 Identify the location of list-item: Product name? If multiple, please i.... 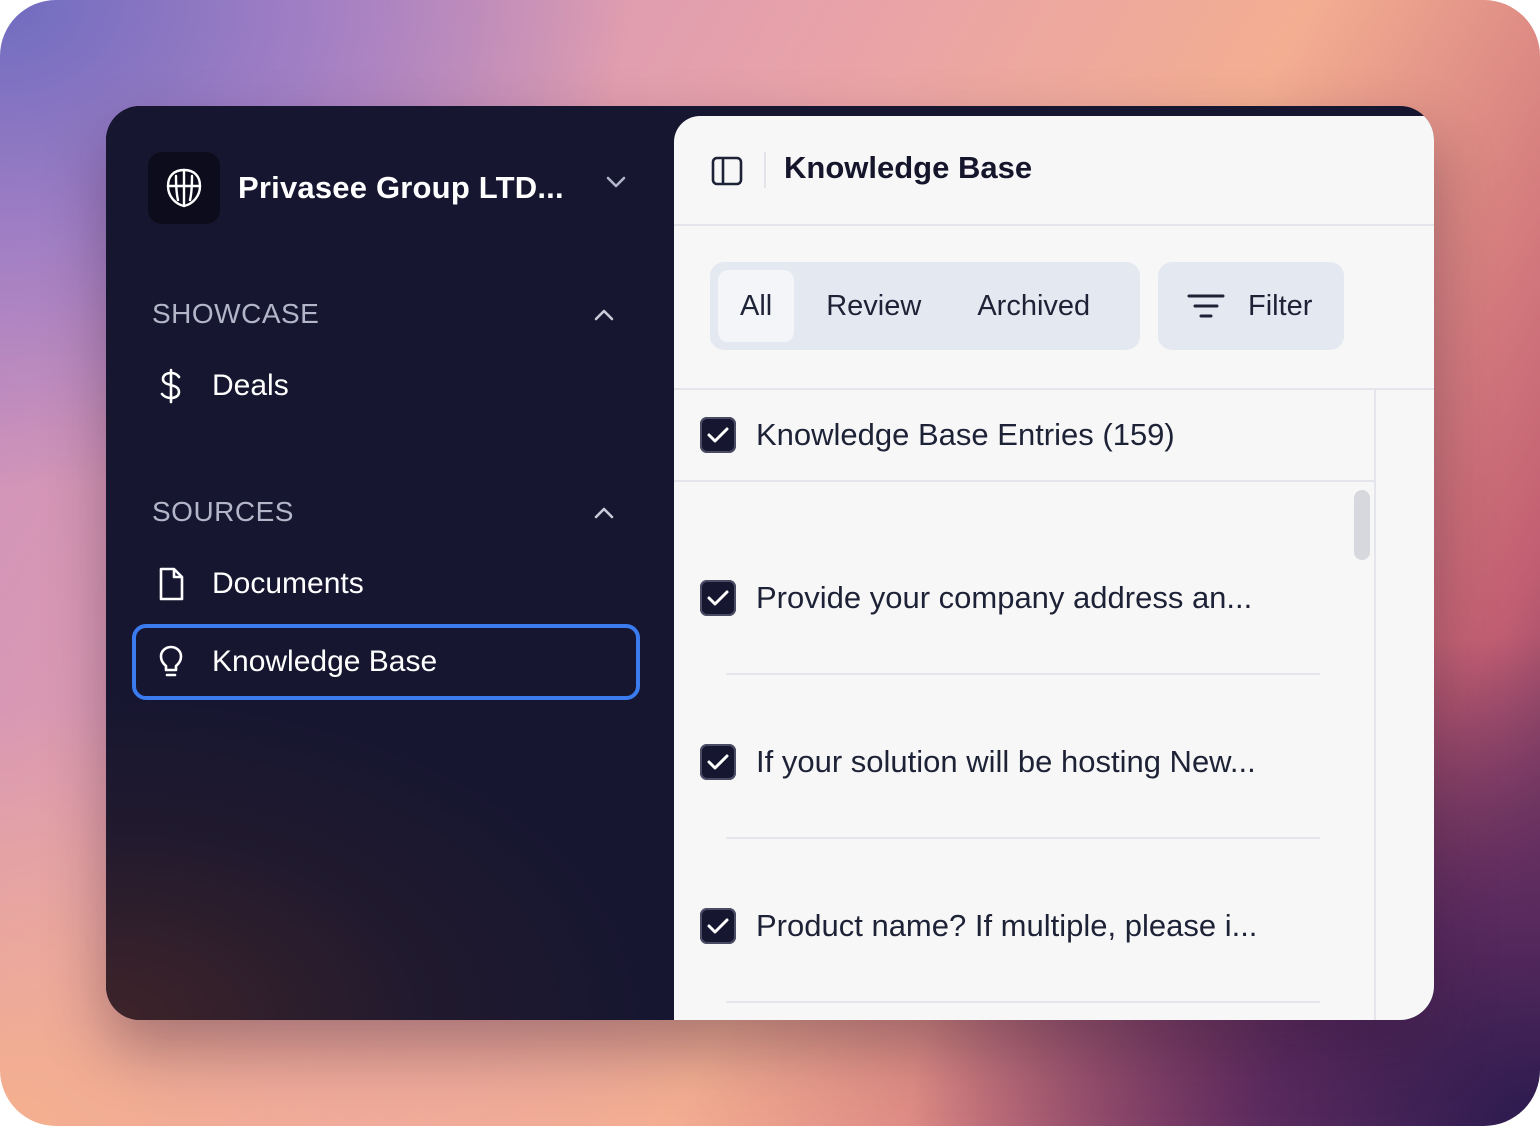
(1011, 926).